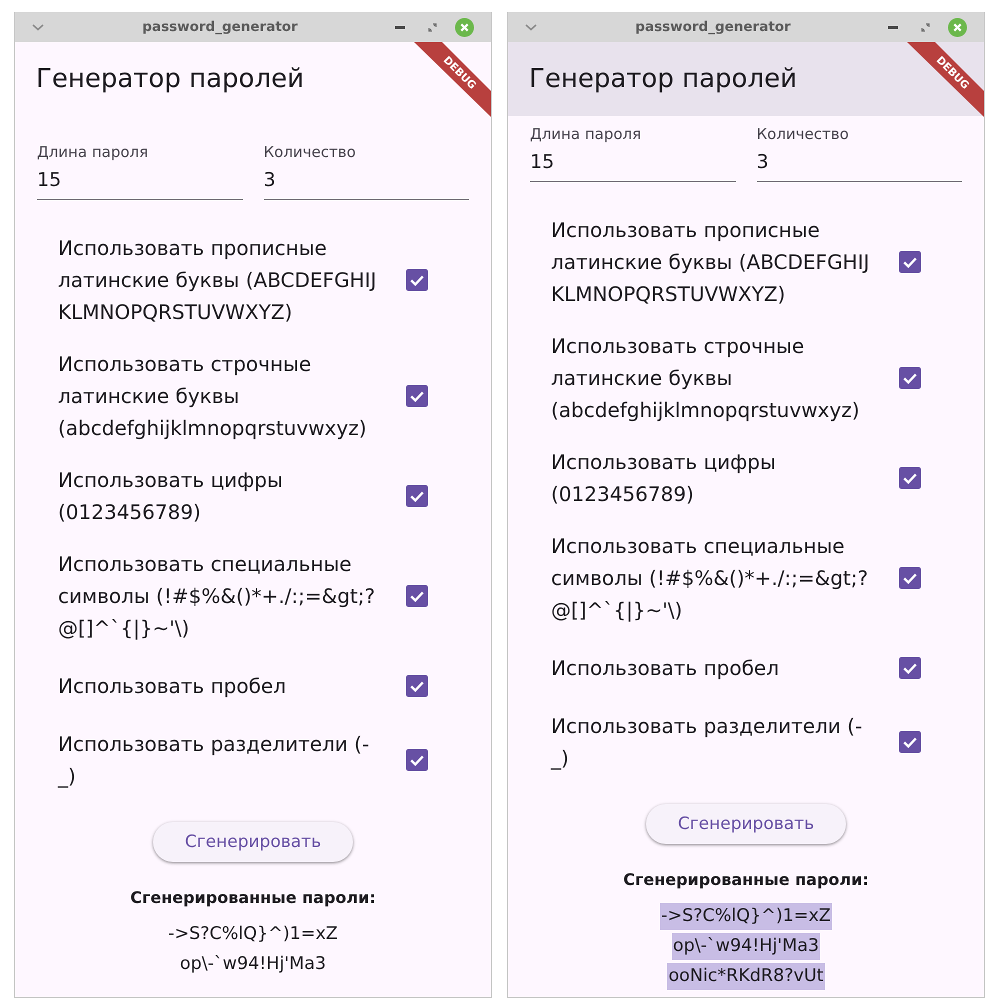 This screenshot has height=1000, width=1000. What do you see at coordinates (746, 976) in the screenshot?
I see `password-text: ooNic*RKdR8?vUt` at bounding box center [746, 976].